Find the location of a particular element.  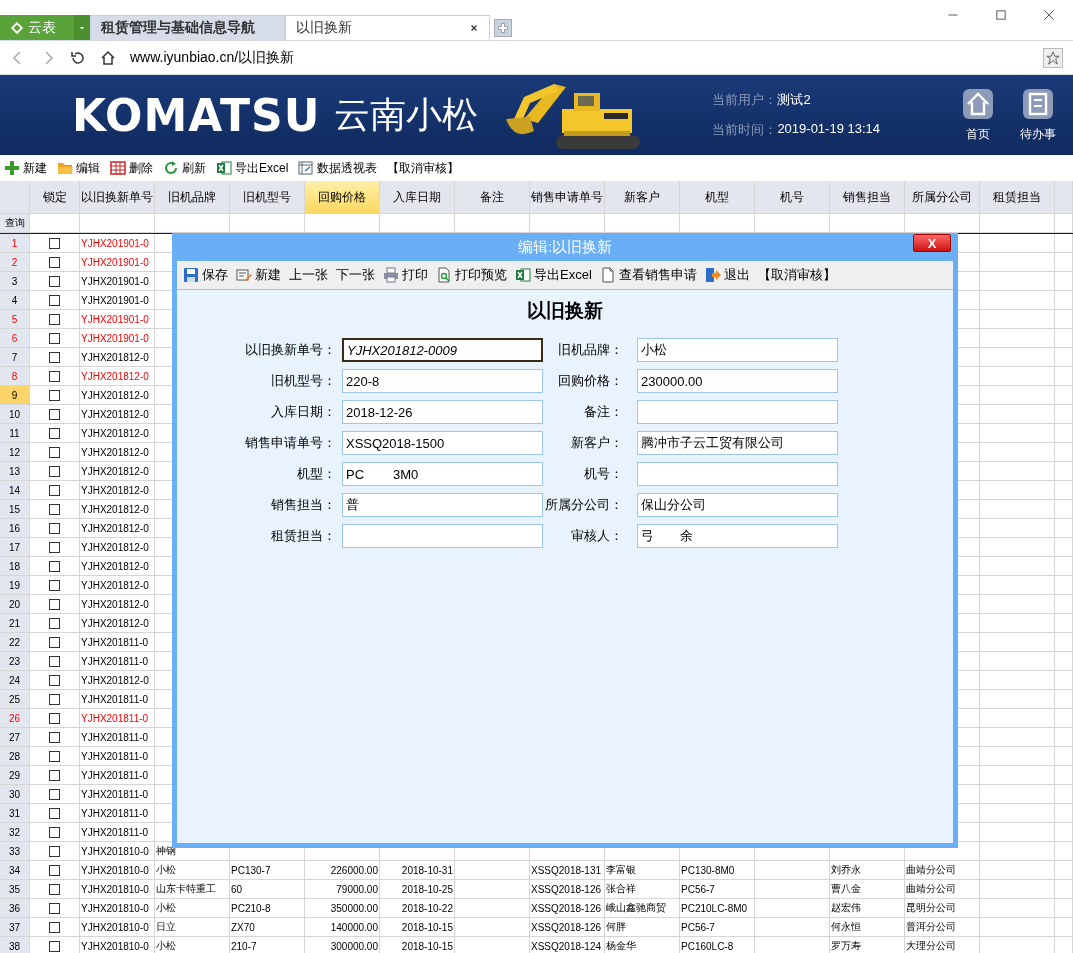

toolbar-button: 【取消审核】 is located at coordinates (423, 168).